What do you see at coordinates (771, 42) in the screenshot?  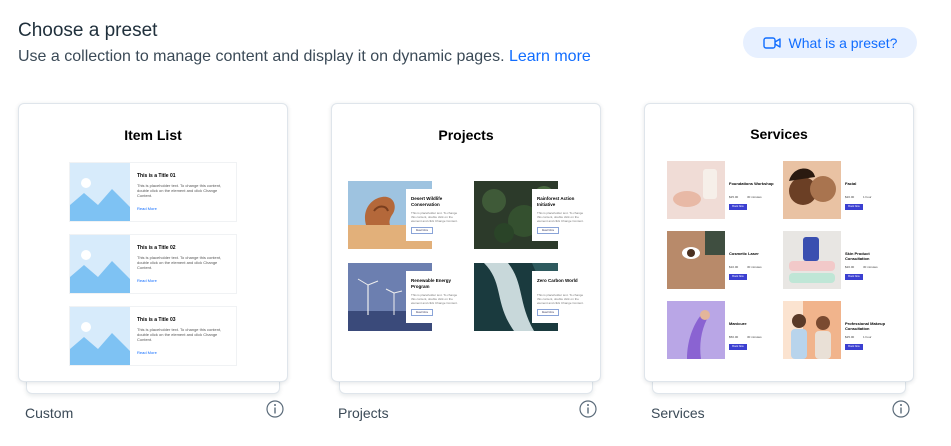 I see `video-icon` at bounding box center [771, 42].